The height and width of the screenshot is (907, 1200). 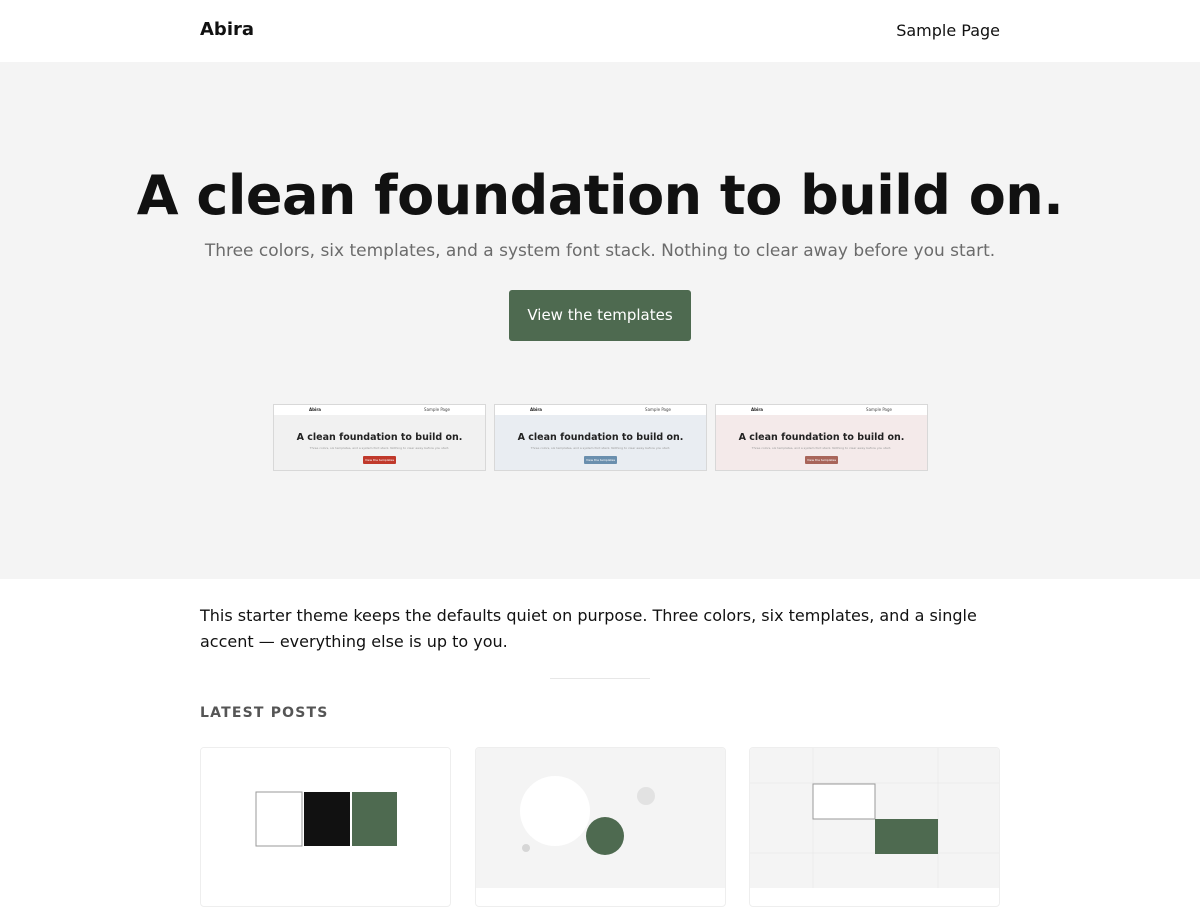 I want to click on view-templates-button: View the templates, so click(x=600, y=315).